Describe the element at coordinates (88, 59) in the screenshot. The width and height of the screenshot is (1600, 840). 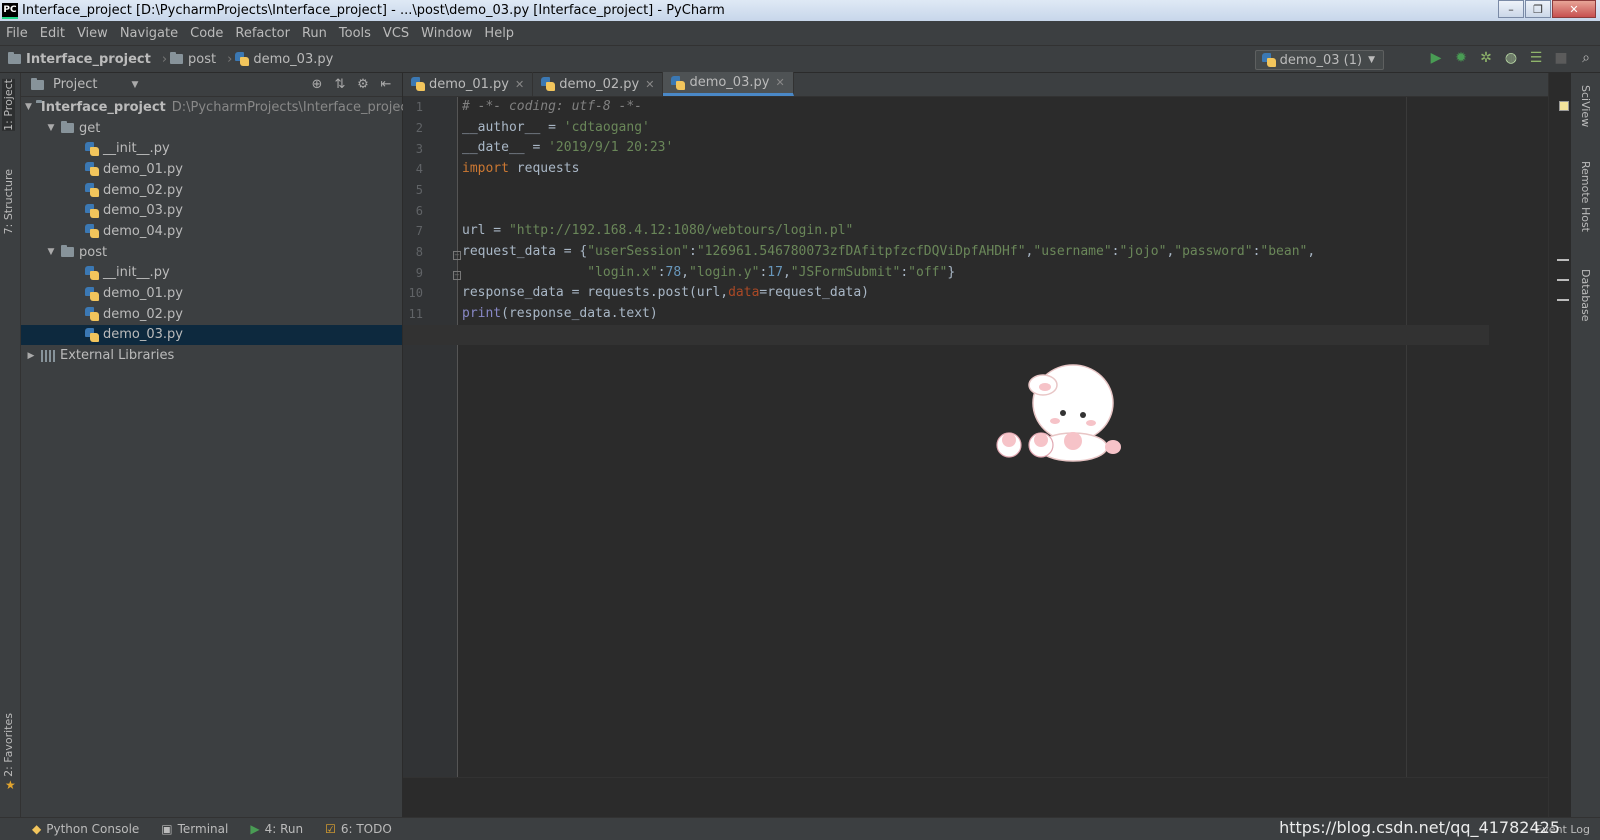
I see `breadcrumb-project-label: Interface_project` at that location.